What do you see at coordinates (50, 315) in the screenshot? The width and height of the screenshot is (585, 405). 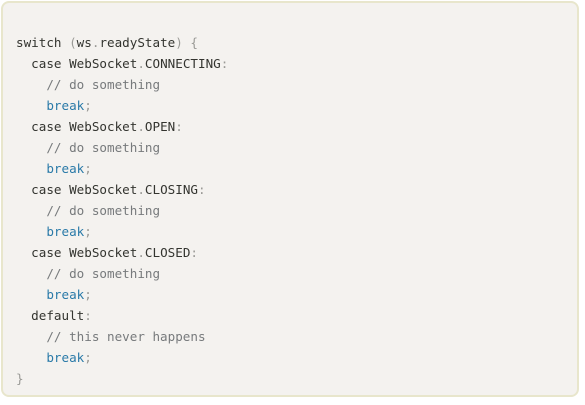 I see `code-token: default` at bounding box center [50, 315].